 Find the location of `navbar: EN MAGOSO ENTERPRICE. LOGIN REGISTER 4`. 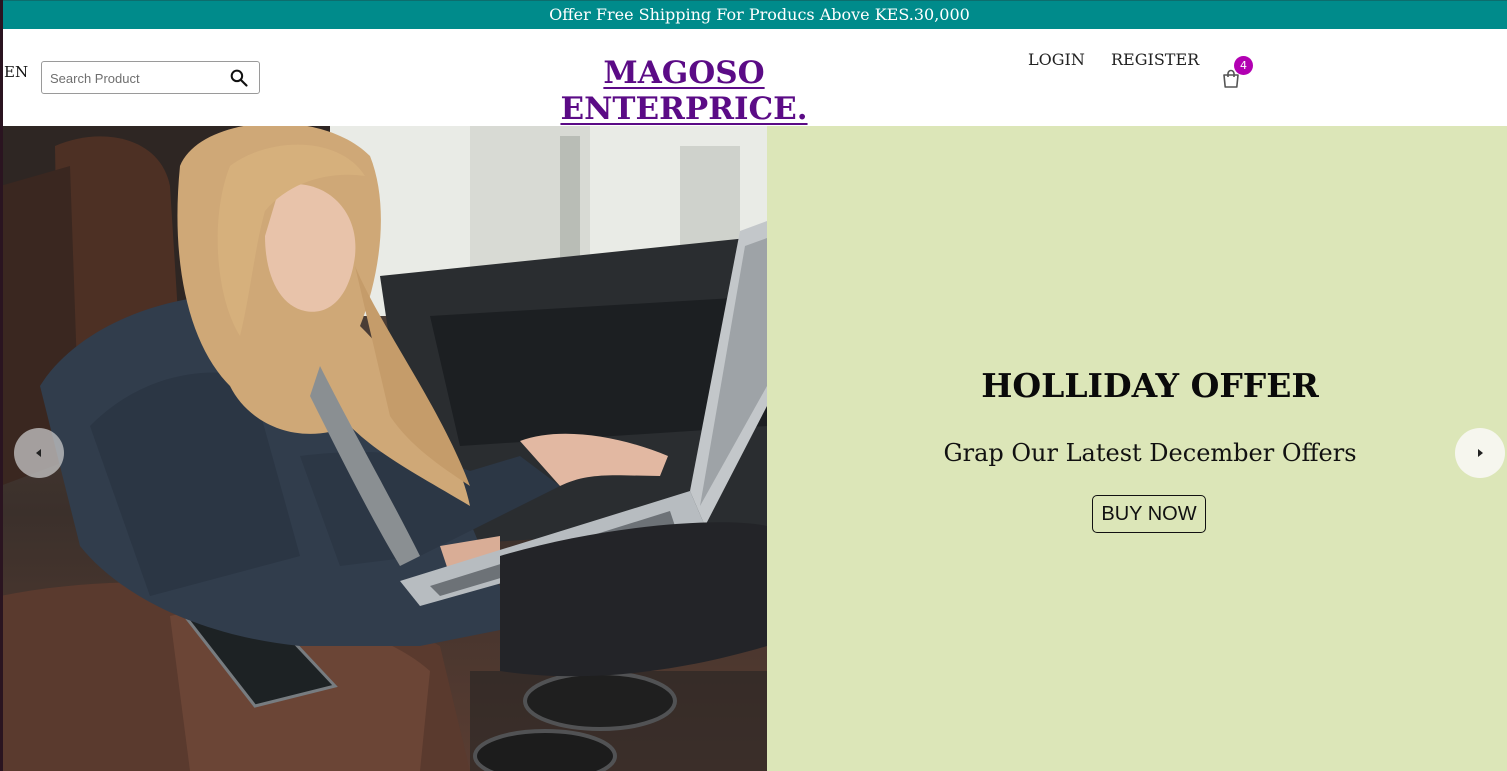

navbar: EN MAGOSO ENTERPRICE. LOGIN REGISTER 4 is located at coordinates (753, 78).